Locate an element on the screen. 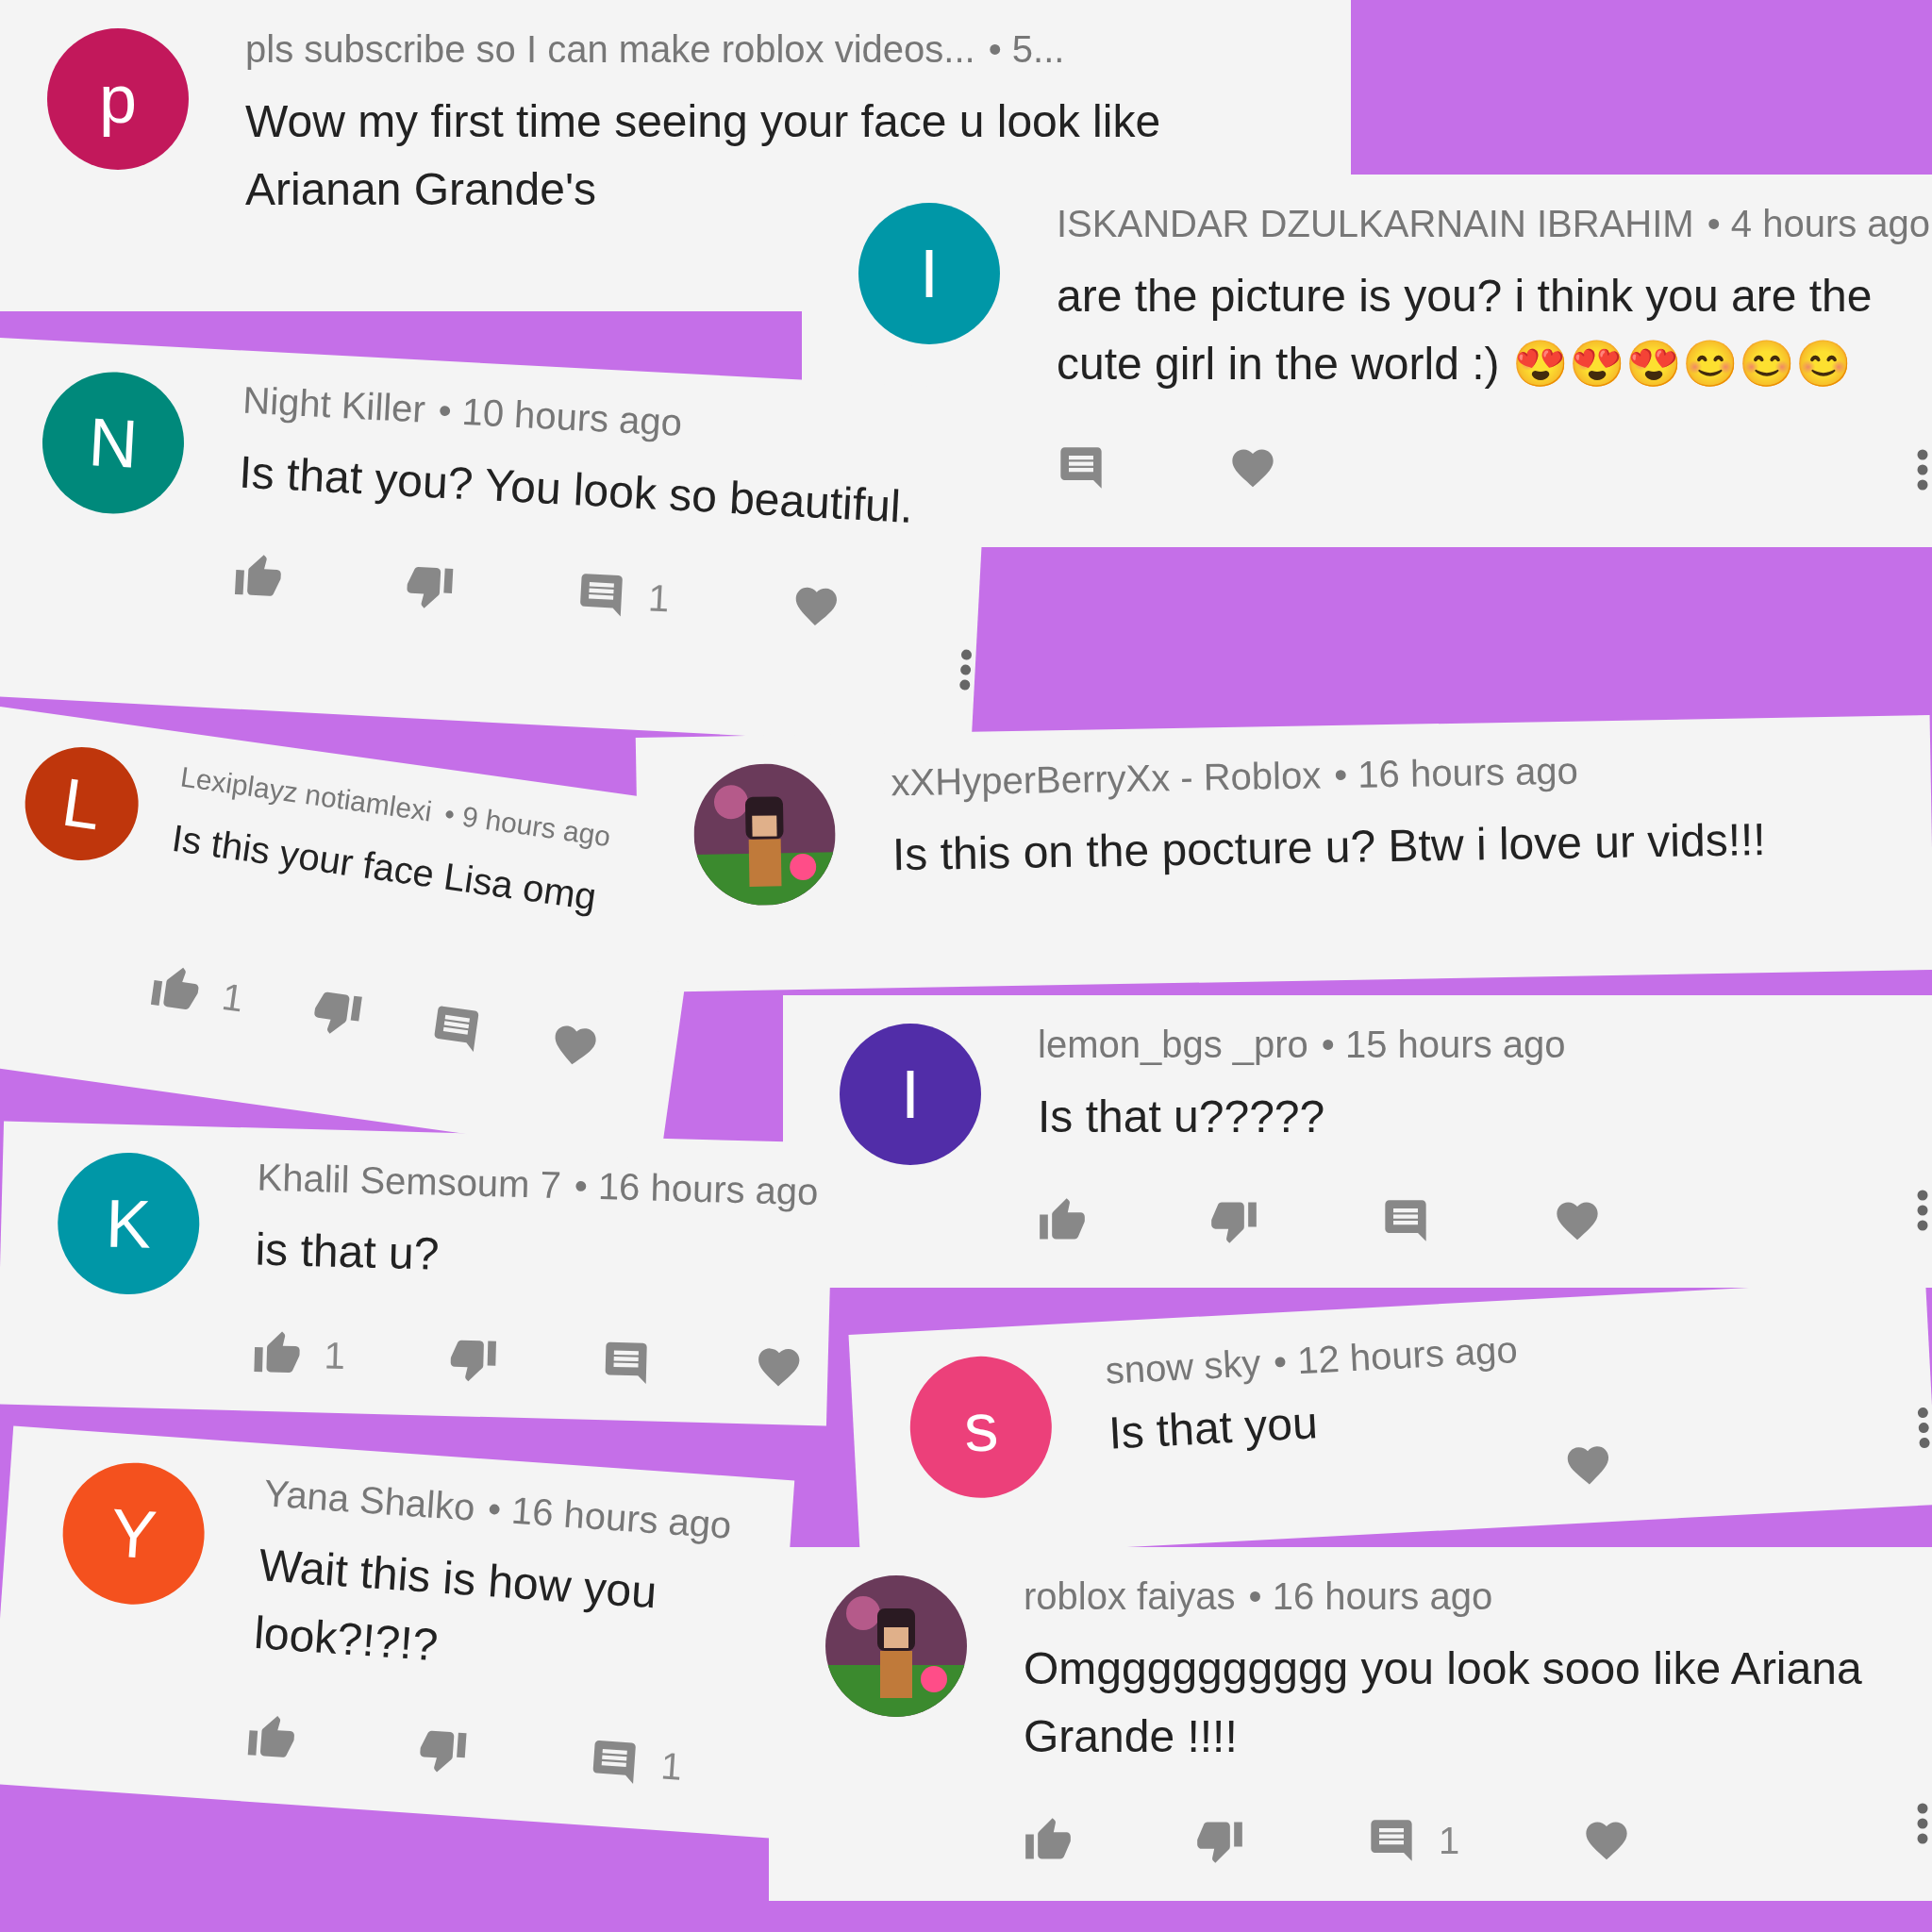 The image size is (1932, 1932). comment-author: snow sky is located at coordinates (1183, 1366).